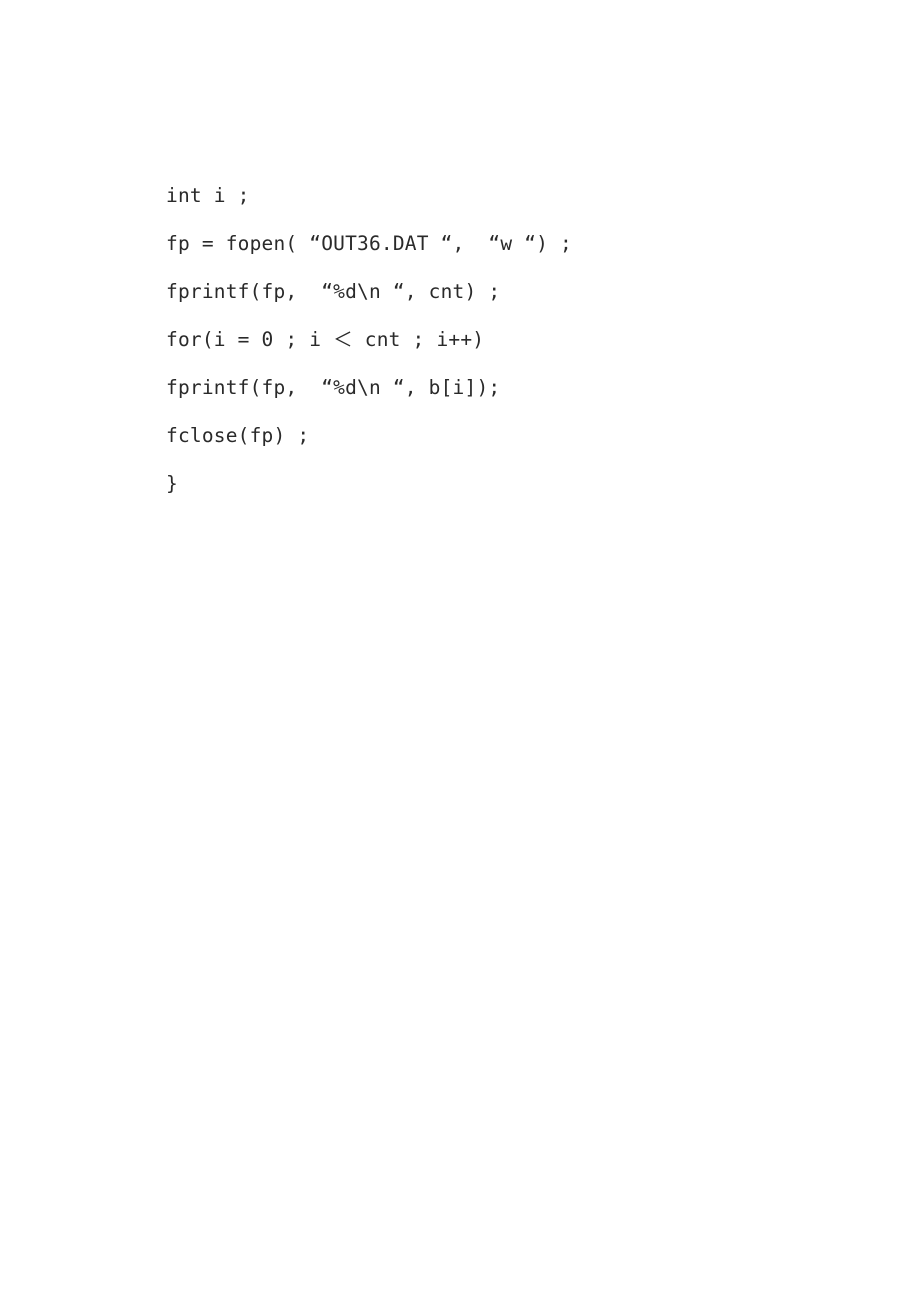 The image size is (920, 1302). Describe the element at coordinates (325, 339) in the screenshot. I see `code-line: for(i = 0 ; i ＜ cnt ; i++)` at that location.